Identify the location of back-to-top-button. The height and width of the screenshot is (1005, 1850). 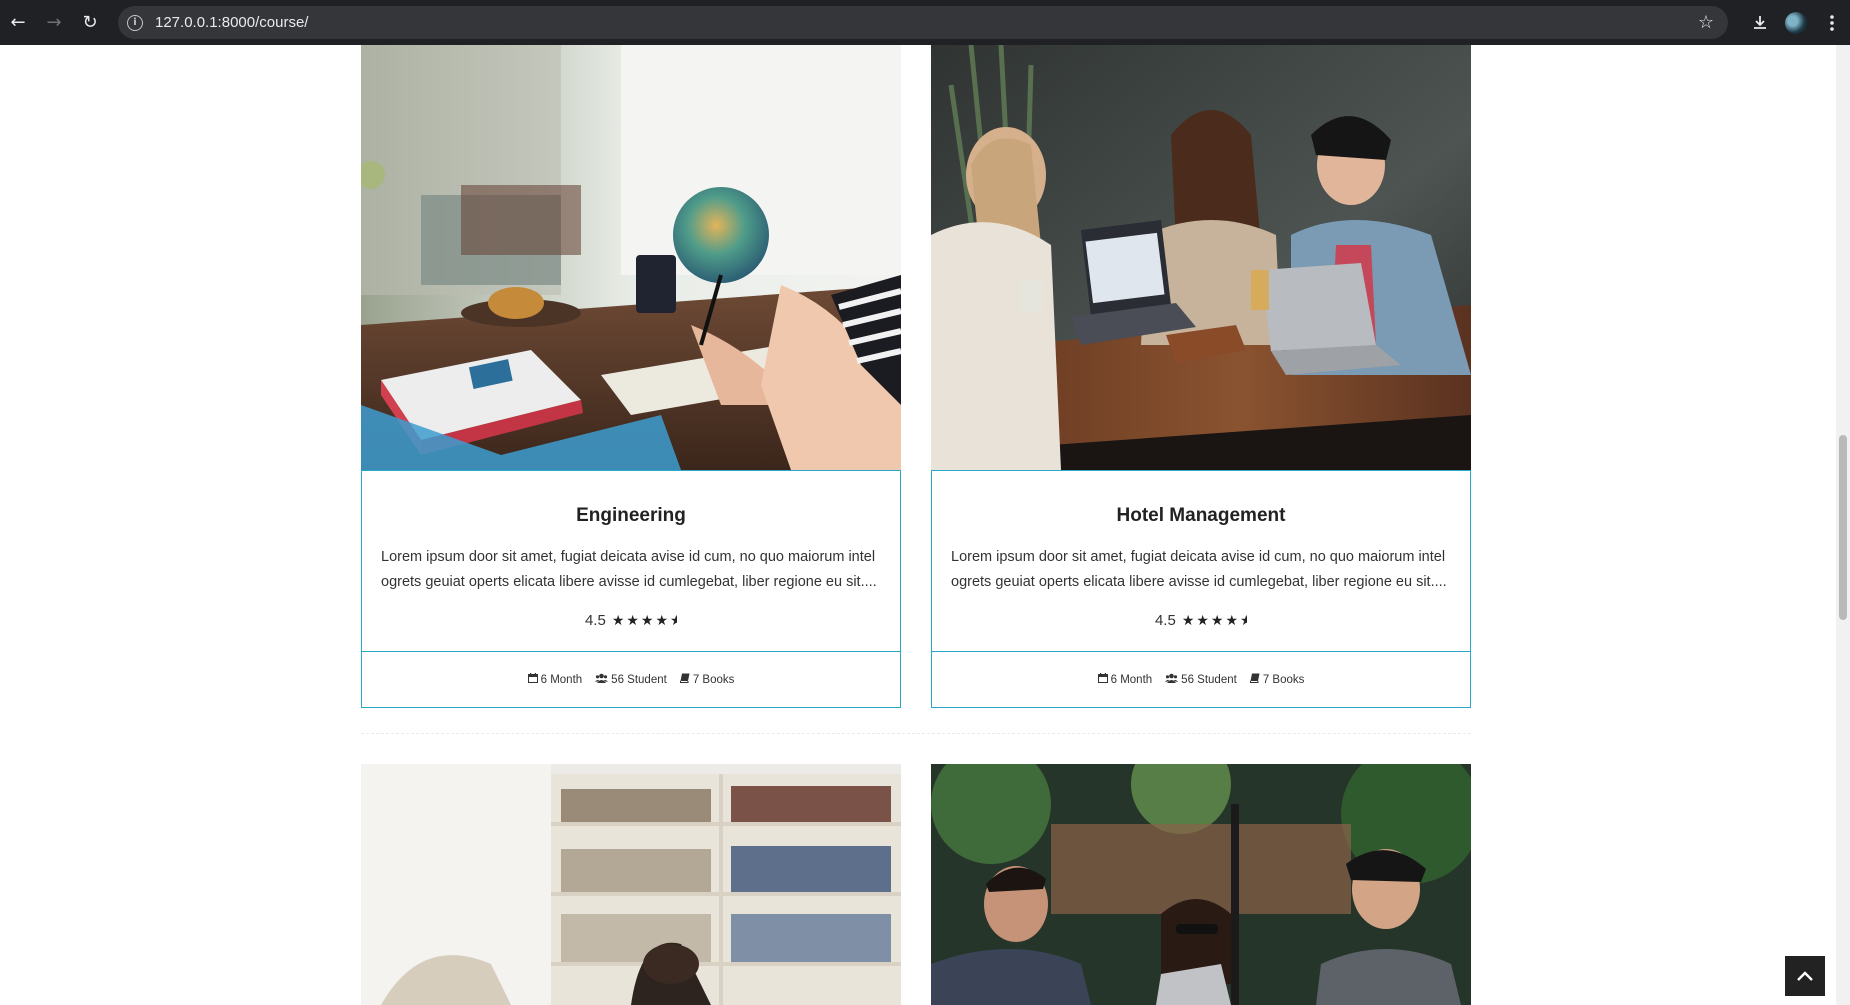
(1805, 976).